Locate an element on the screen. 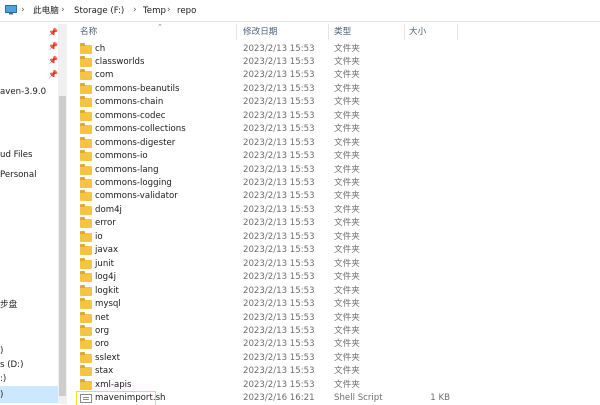 This screenshot has height=405, width=600. file-row: classworlds 2023/2/13 15:53 文件夹 is located at coordinates (336, 62).